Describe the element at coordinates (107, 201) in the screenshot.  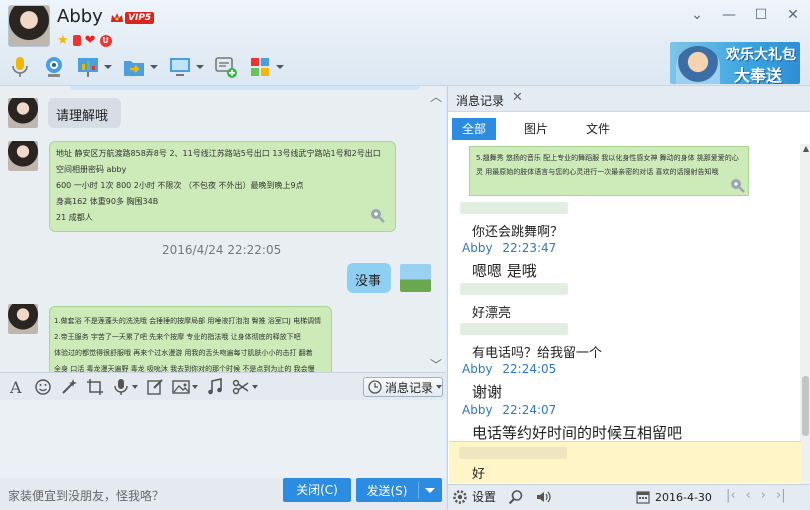
I see `message-line: 身高162 体重90多 胸围34B` at that location.